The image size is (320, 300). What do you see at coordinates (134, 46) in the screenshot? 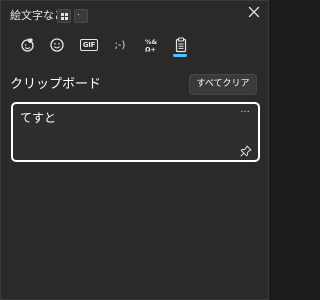
I see `category-tabs: GIF ;-) %& Ω+` at bounding box center [134, 46].